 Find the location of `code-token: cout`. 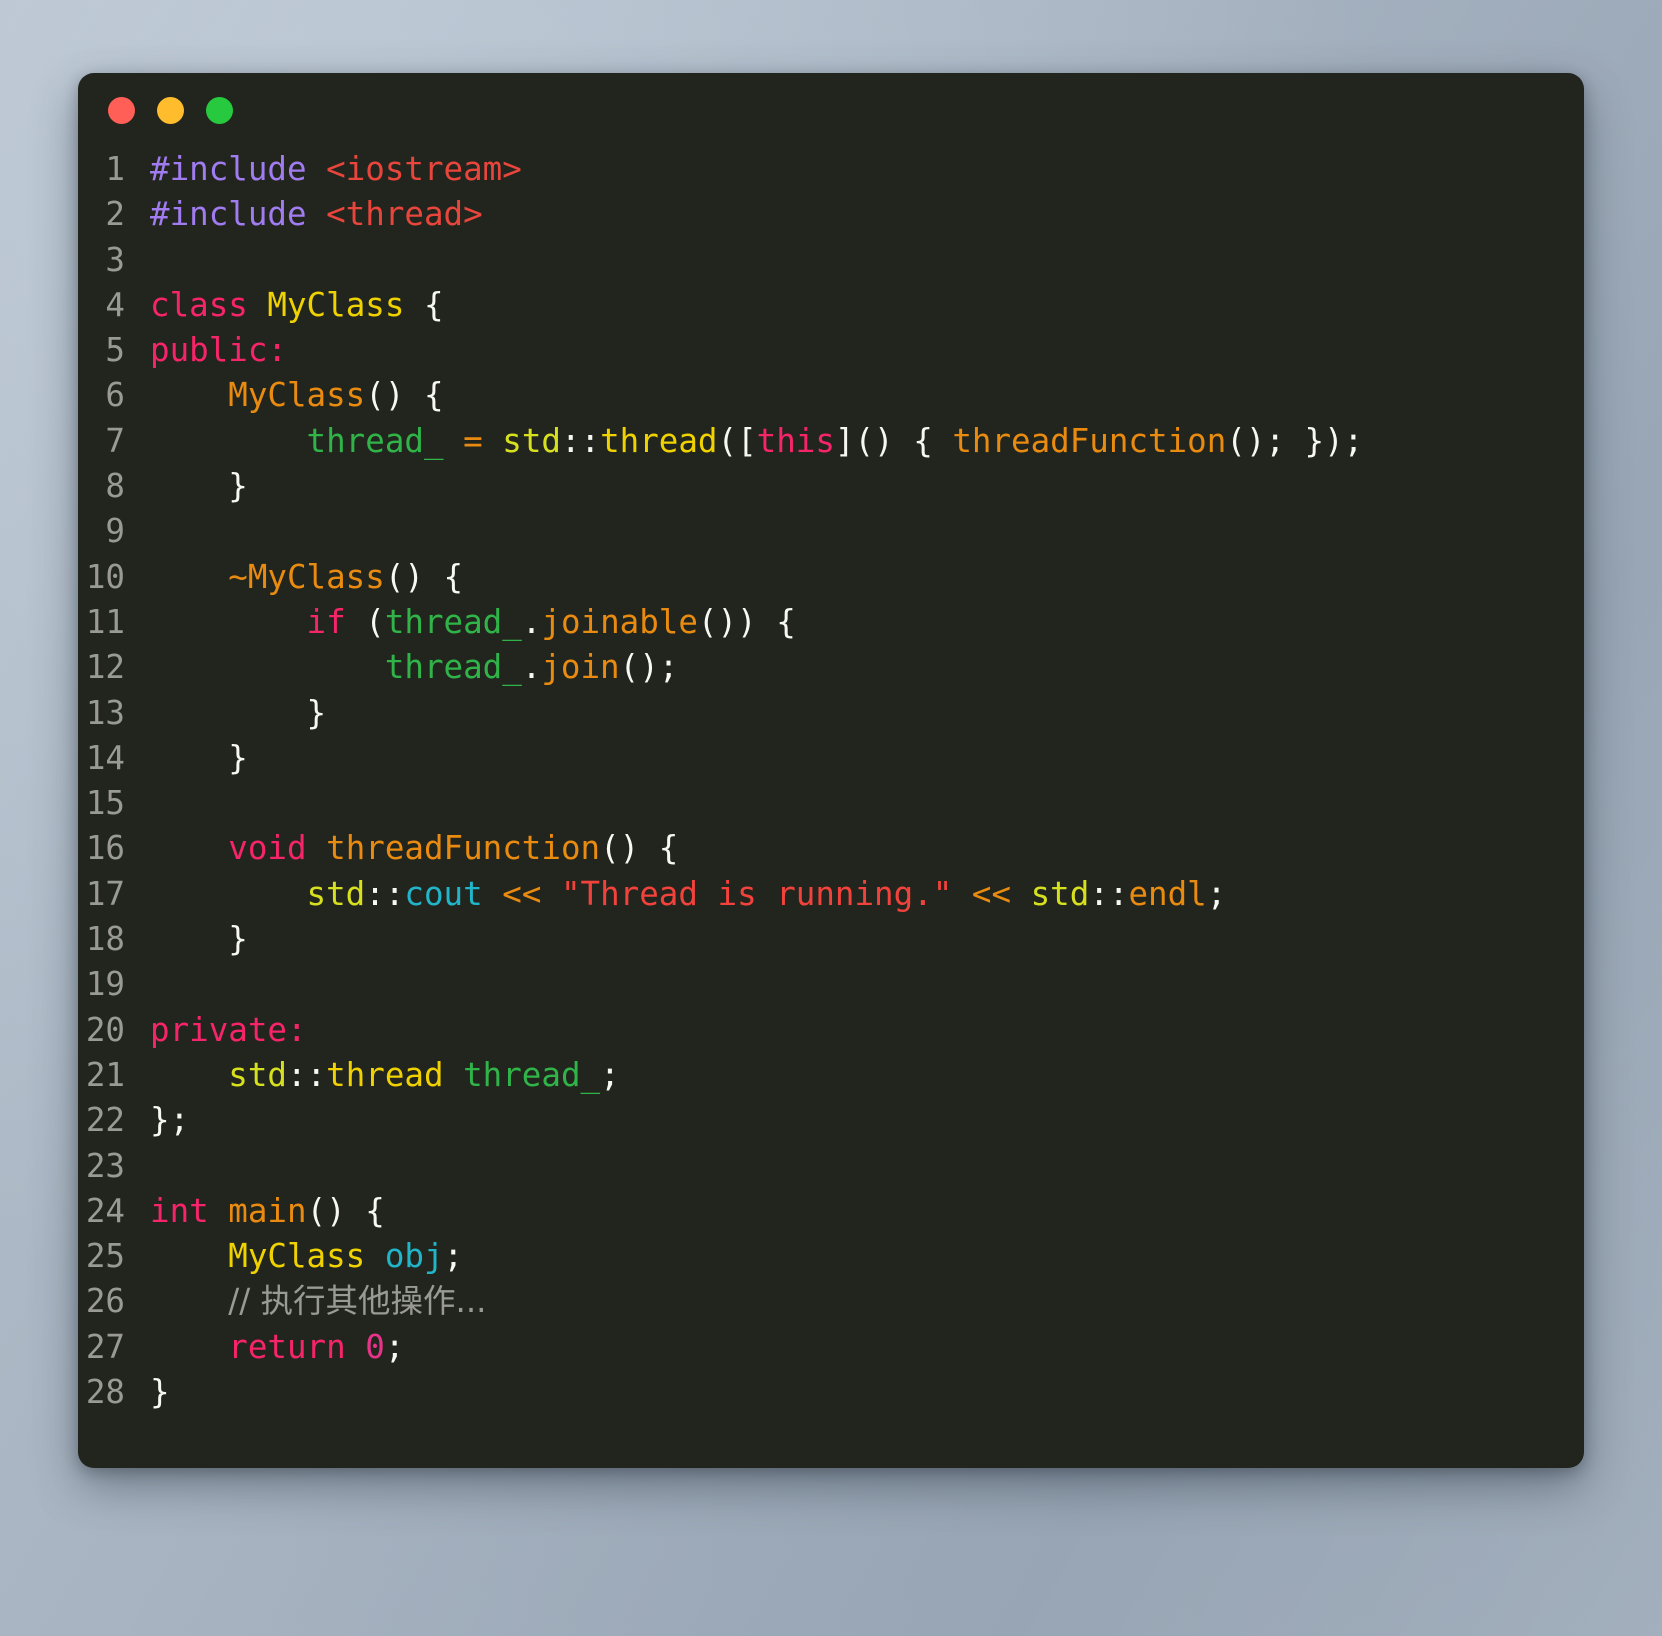

code-token: cout is located at coordinates (443, 893).